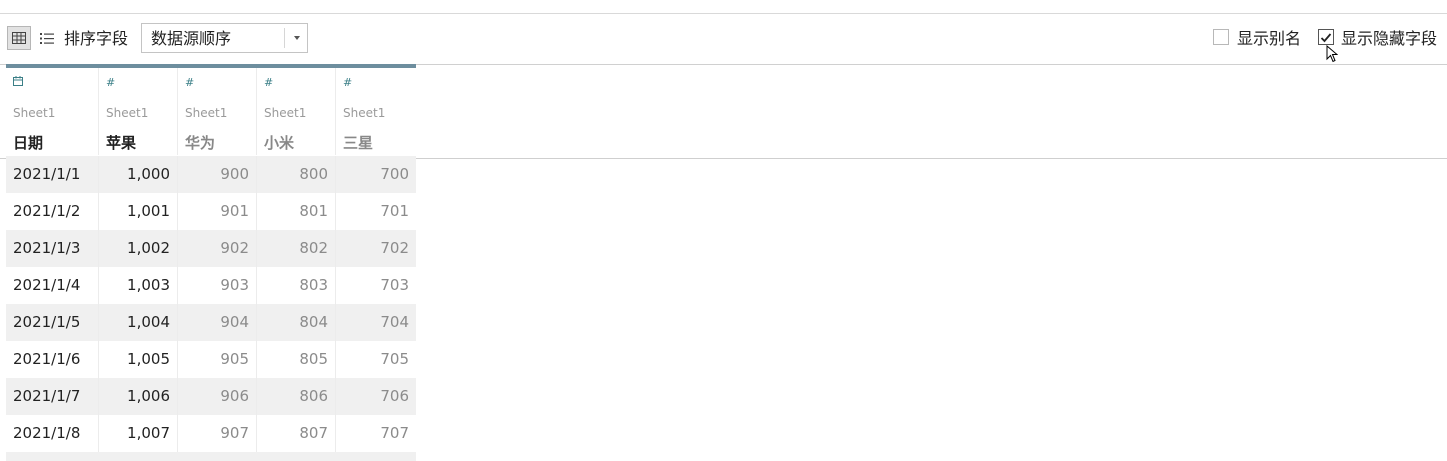 The height and width of the screenshot is (461, 1447). Describe the element at coordinates (394, 174) in the screenshot. I see `table-cell: 700` at that location.